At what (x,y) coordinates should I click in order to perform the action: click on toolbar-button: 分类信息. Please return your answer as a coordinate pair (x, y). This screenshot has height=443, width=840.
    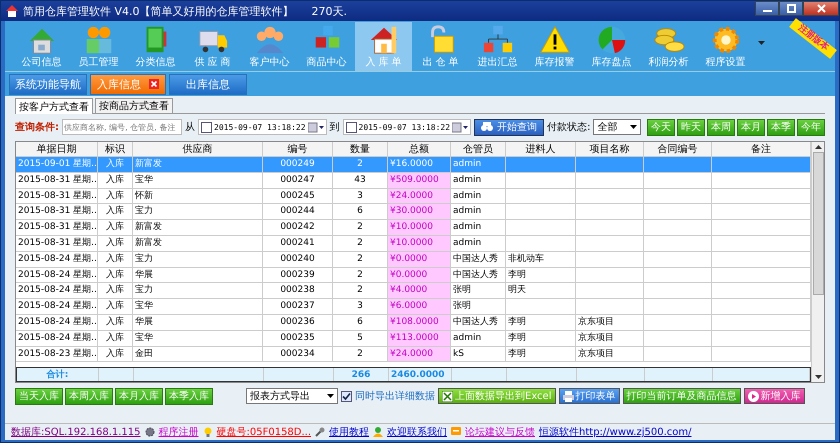
    Looking at the image, I should click on (155, 46).